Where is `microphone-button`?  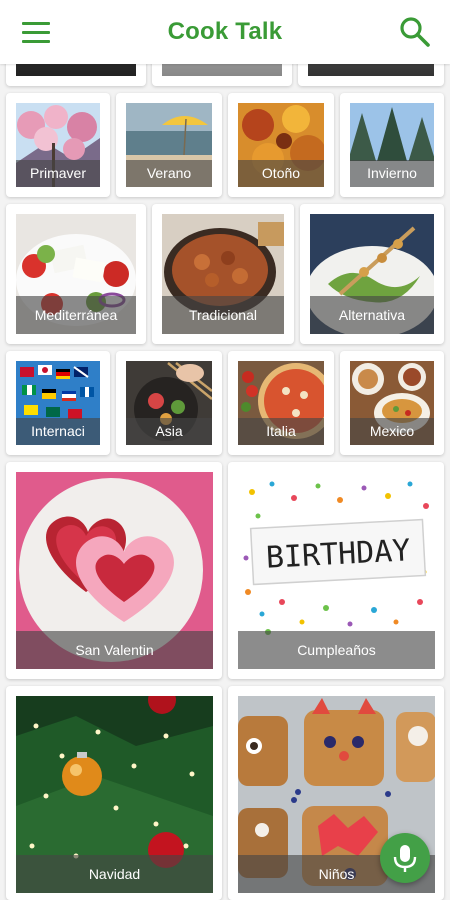
microphone-button is located at coordinates (405, 858).